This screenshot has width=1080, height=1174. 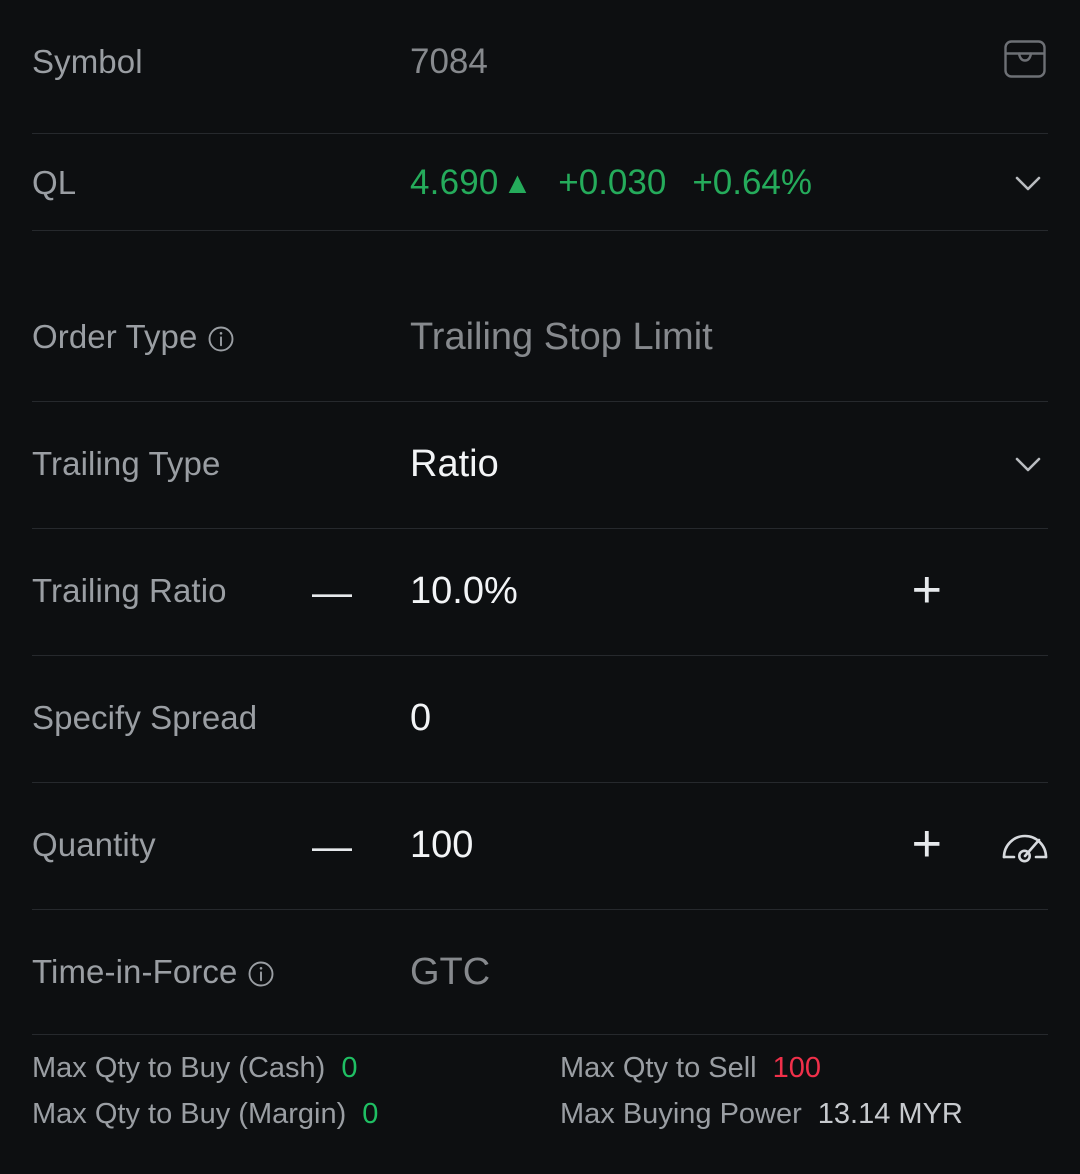 I want to click on trailing-ratio-decrement-button: —, so click(x=332, y=593).